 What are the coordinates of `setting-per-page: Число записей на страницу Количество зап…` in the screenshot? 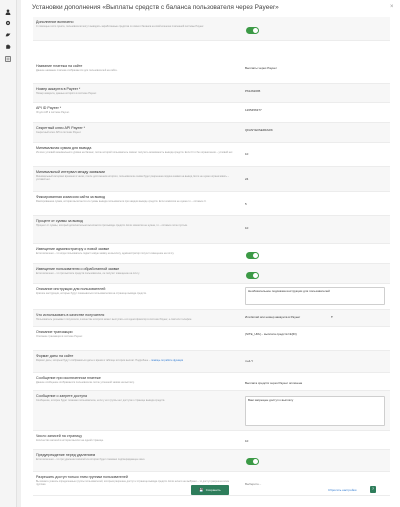 It's located at (211, 440).